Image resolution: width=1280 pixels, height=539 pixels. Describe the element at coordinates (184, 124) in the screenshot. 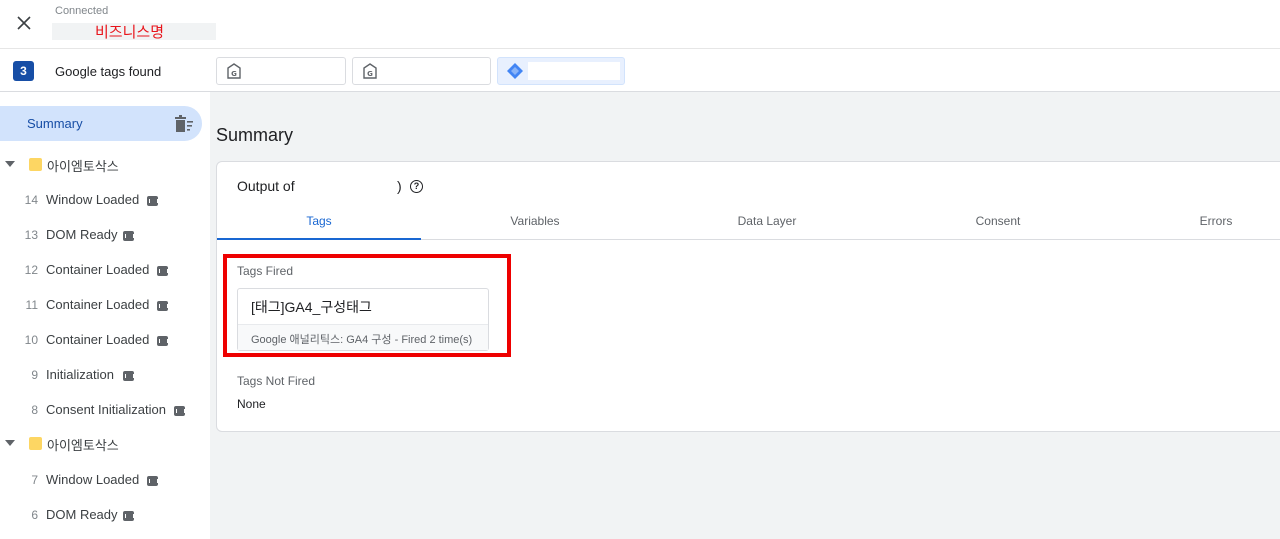

I see `clear-messages-icon` at that location.